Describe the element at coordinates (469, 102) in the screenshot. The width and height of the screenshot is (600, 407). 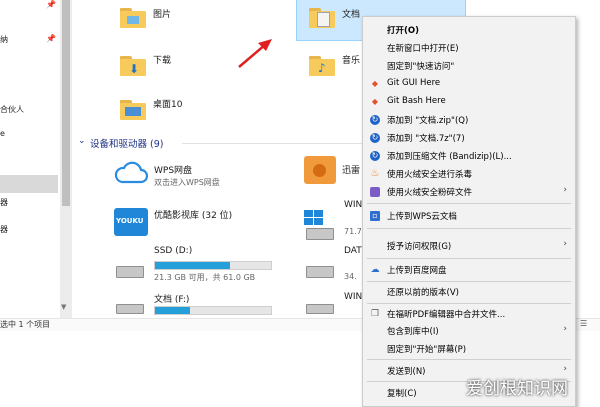
I see `menu-item-git-bash: ◆ Git Bash Here` at that location.